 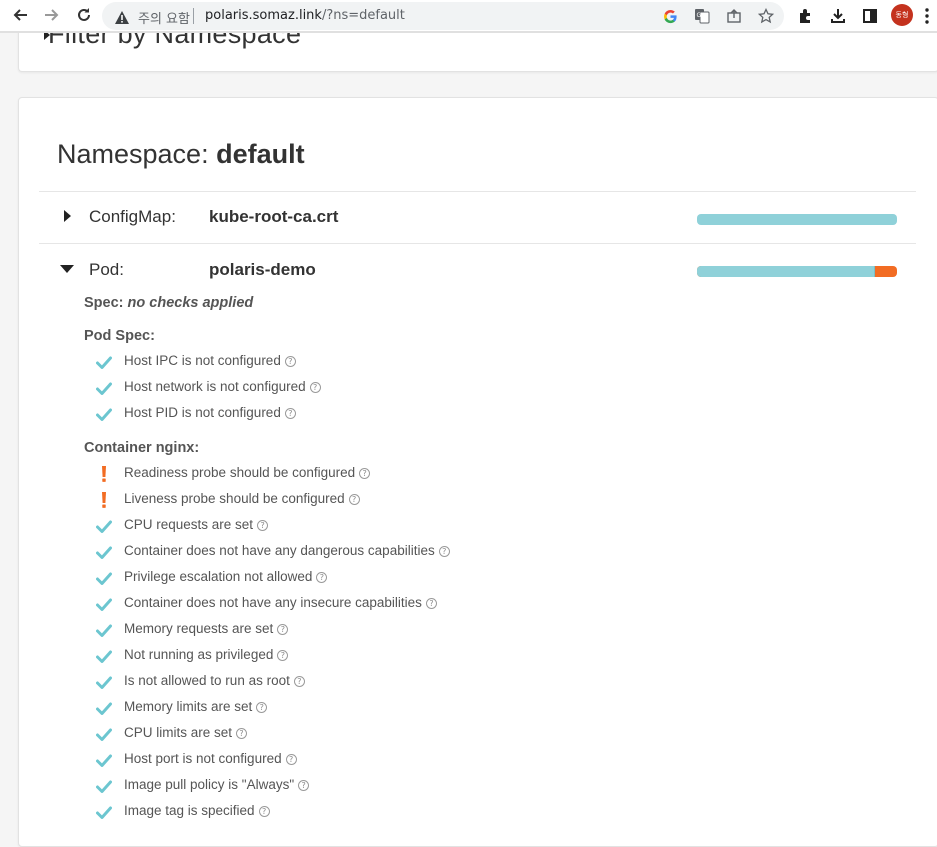 I want to click on spec-label: Spec:, so click(x=104, y=303).